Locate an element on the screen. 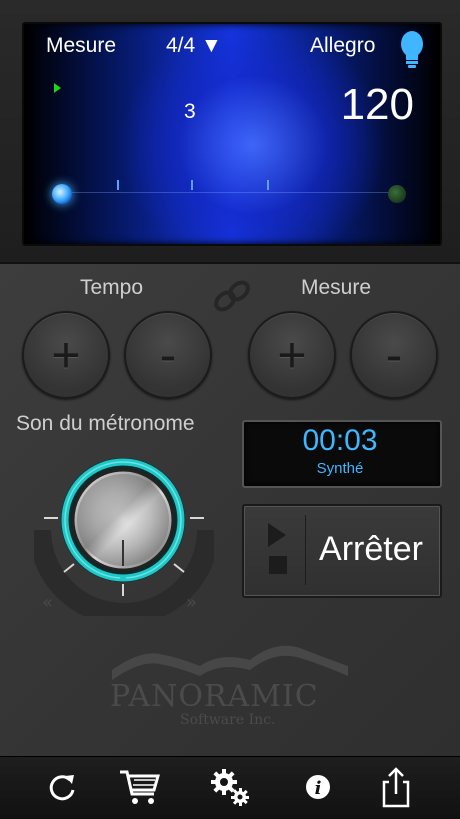 This screenshot has height=819, width=460. logo-wordmark: PANORAMIC is located at coordinates (214, 696).